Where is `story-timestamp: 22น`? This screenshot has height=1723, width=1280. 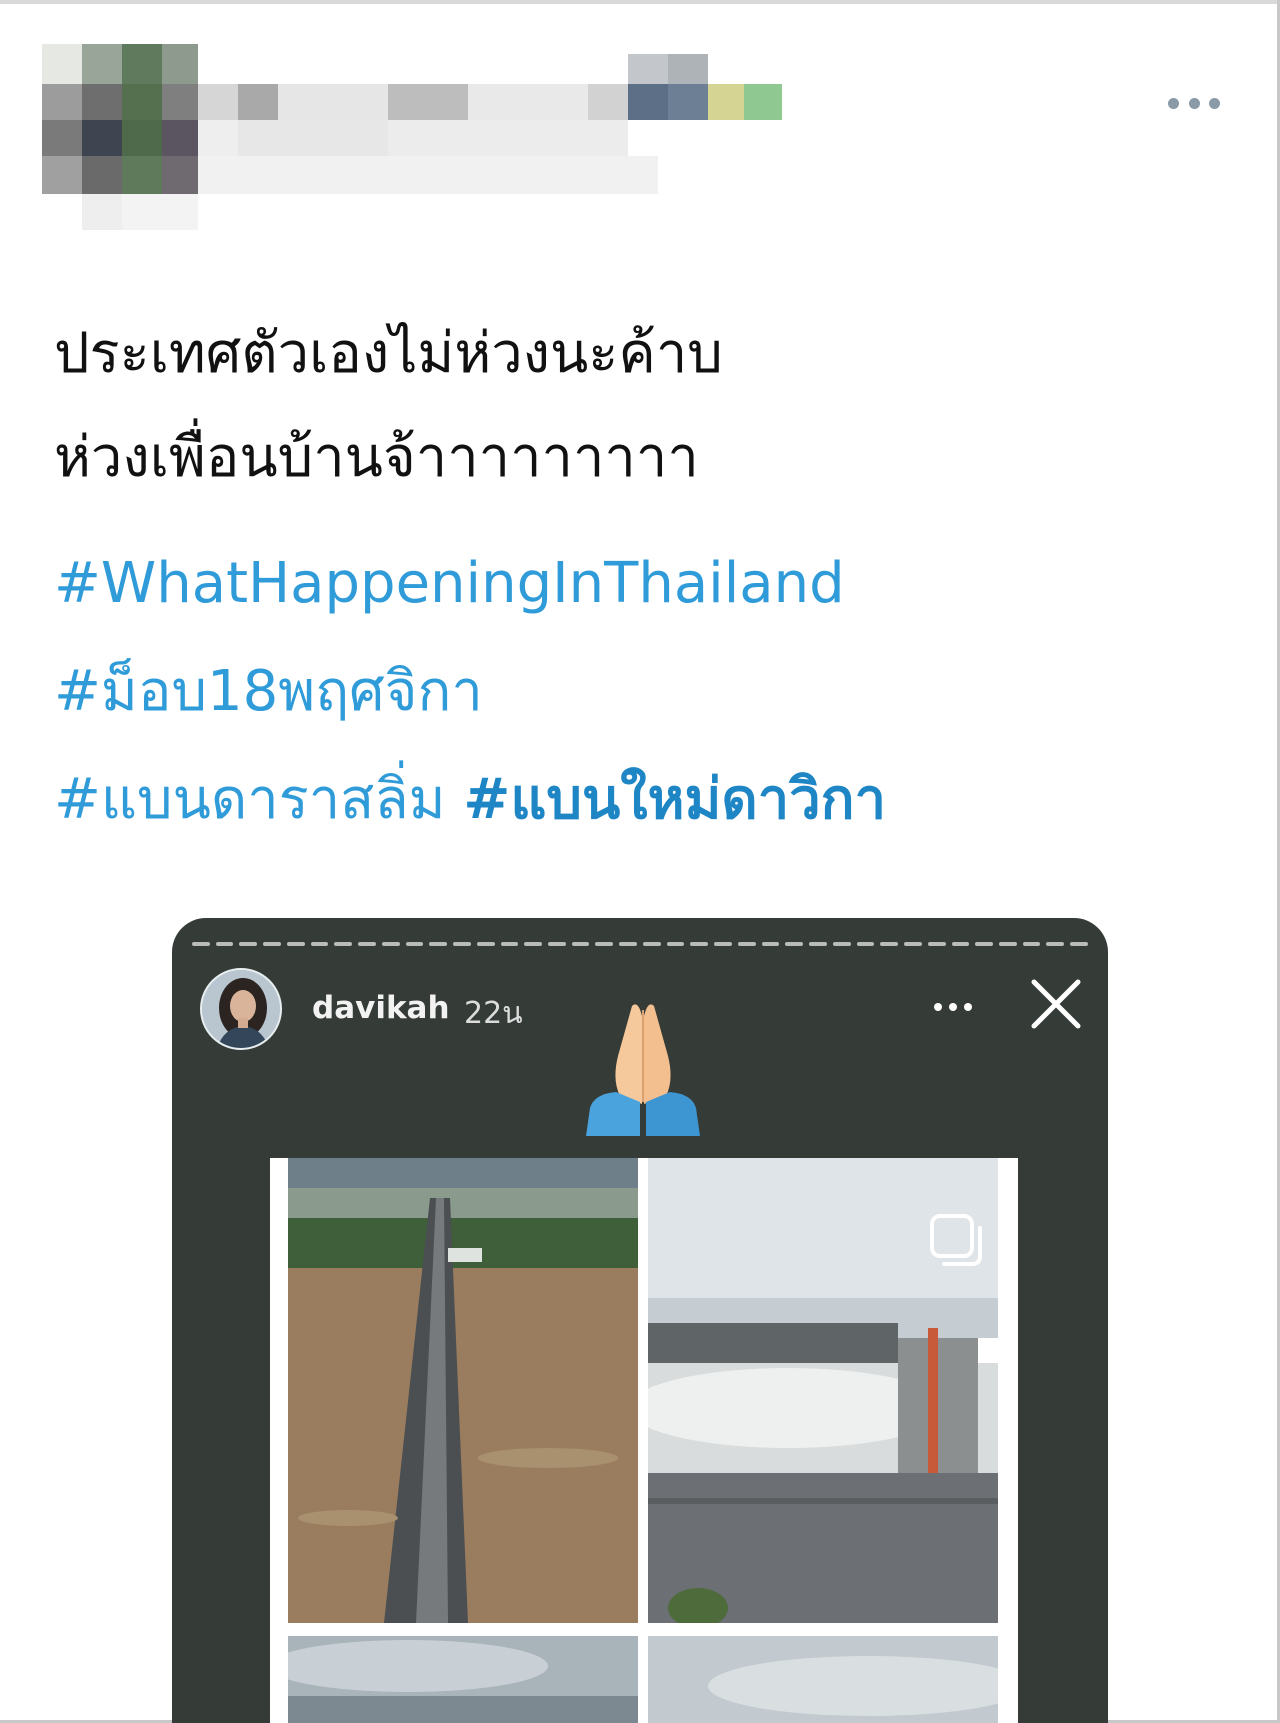
story-timestamp: 22น is located at coordinates (493, 1013).